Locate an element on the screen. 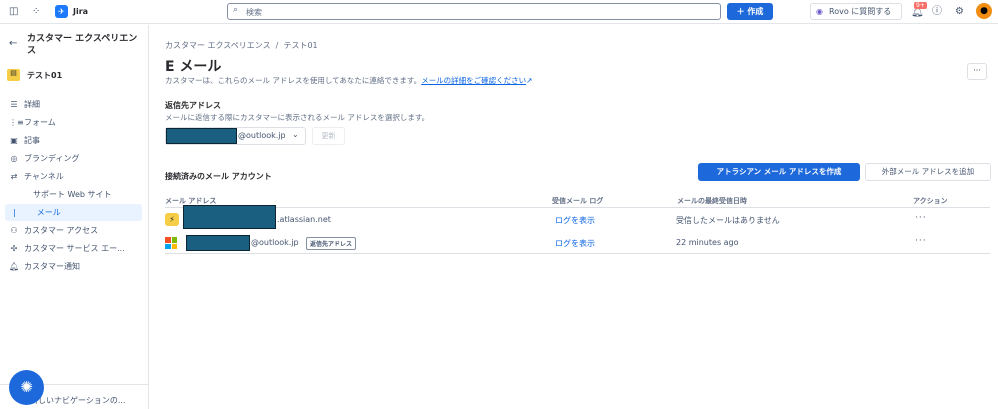 The height and width of the screenshot is (409, 998). select-value: @outlook.jp is located at coordinates (262, 135).